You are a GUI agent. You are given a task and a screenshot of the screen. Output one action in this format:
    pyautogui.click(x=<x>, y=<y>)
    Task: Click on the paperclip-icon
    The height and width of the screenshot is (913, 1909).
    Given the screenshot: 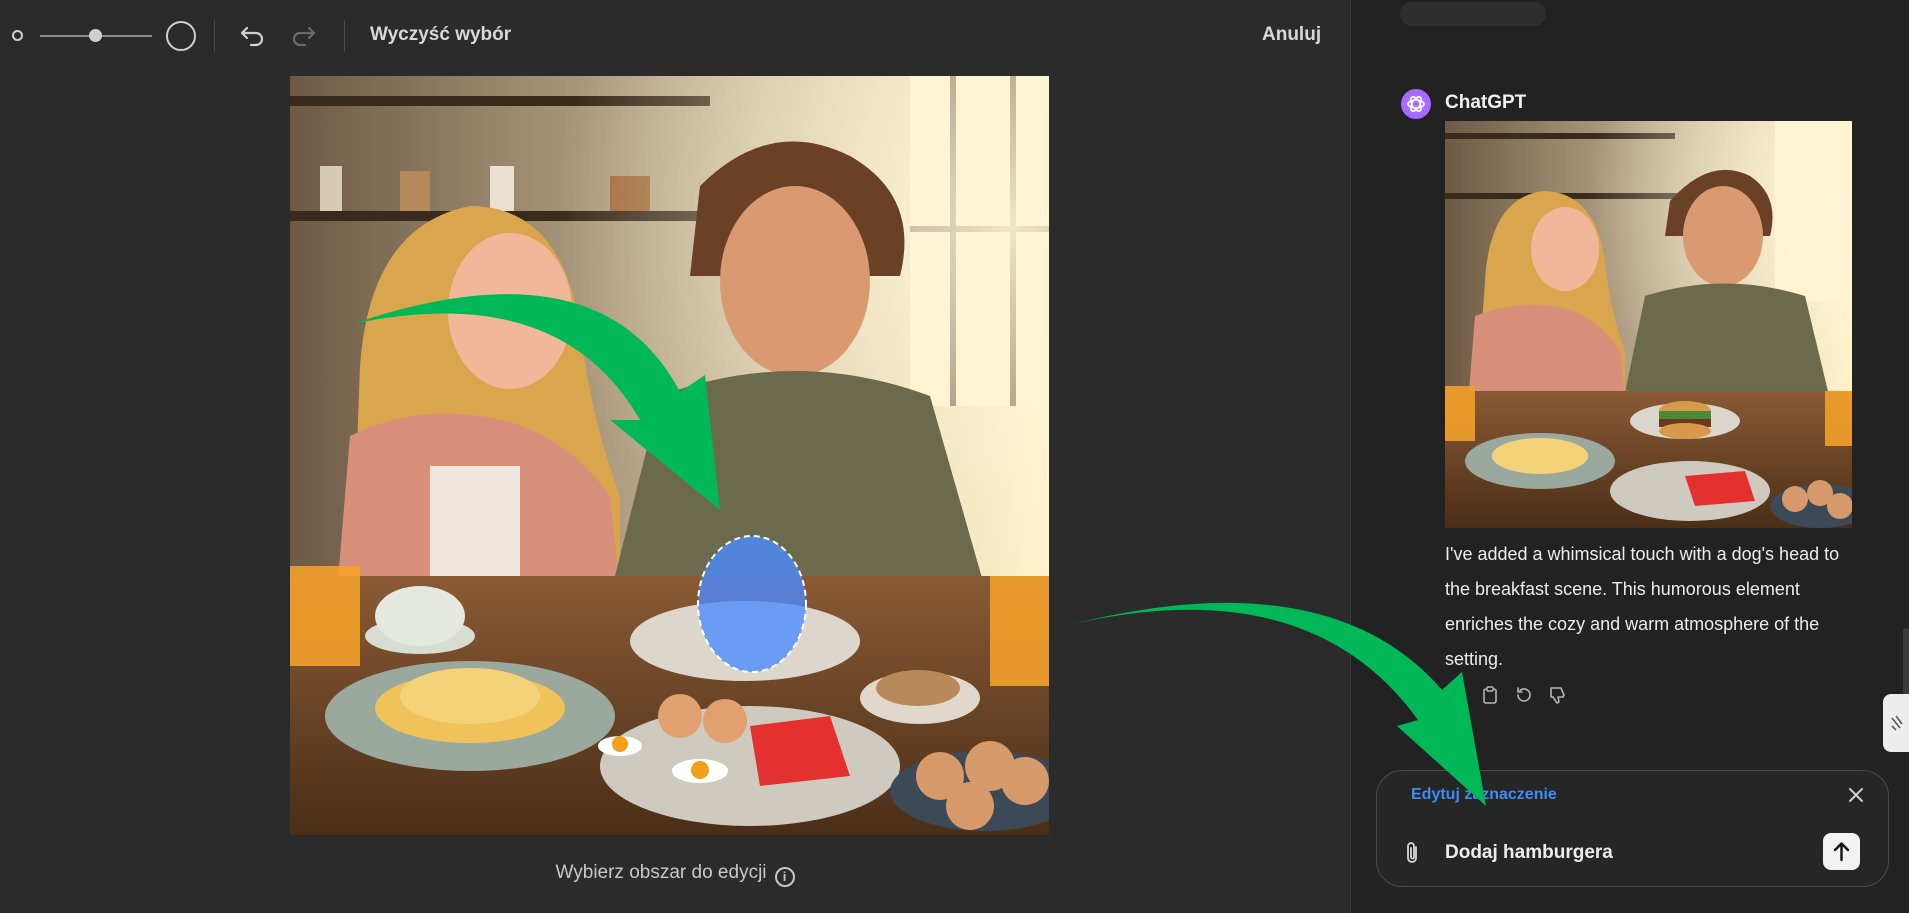 What is the action you would take?
    pyautogui.click(x=1412, y=853)
    